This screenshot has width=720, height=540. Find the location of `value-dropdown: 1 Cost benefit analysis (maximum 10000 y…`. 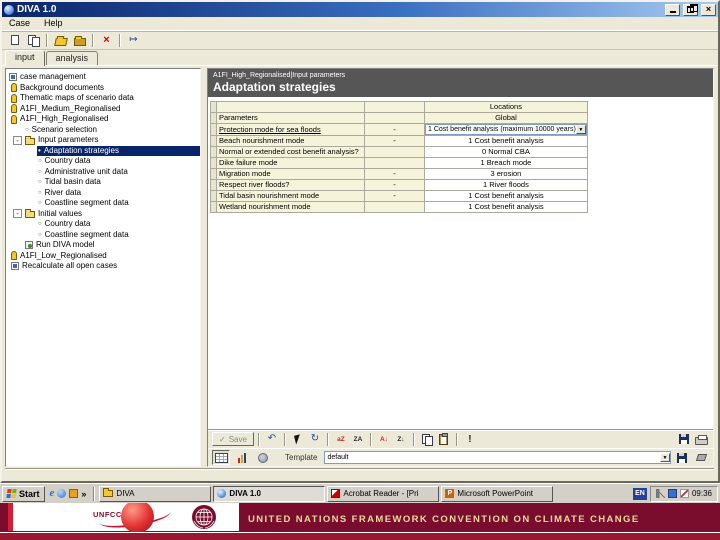

value-dropdown: 1 Cost benefit analysis (maximum 10000 y… is located at coordinates (506, 129).